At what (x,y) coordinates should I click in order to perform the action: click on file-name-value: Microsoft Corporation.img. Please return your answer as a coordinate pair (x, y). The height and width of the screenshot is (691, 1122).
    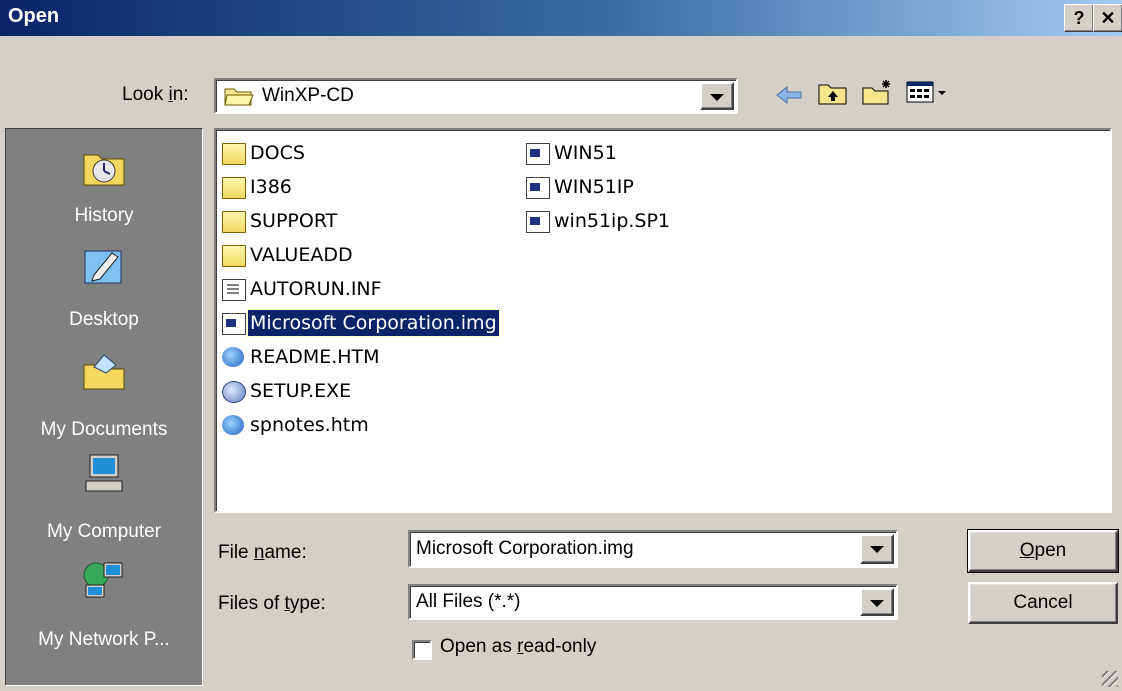
    Looking at the image, I should click on (525, 548).